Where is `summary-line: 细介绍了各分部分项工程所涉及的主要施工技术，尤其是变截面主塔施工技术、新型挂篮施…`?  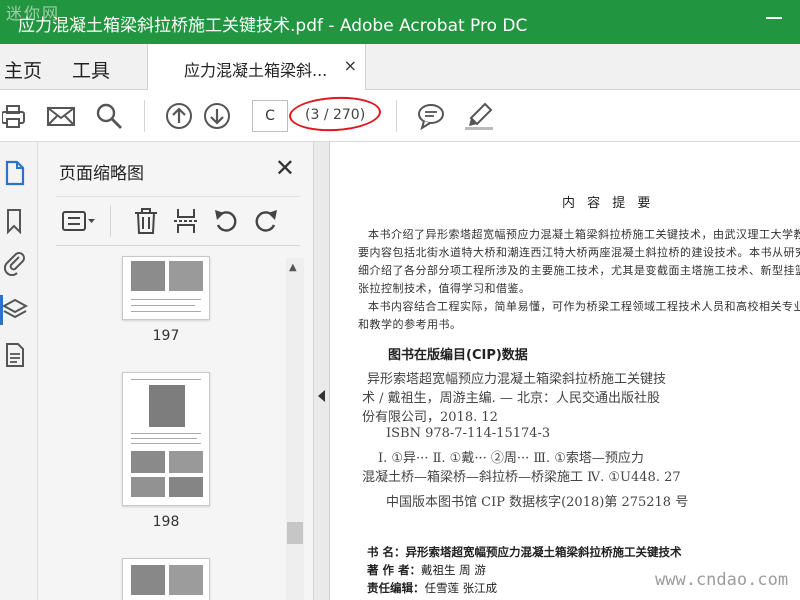
summary-line: 细介绍了各分部分项工程所涉及的主要施工技术，尤其是变截面主塔施工技术、新型挂篮施… is located at coordinates (579, 270).